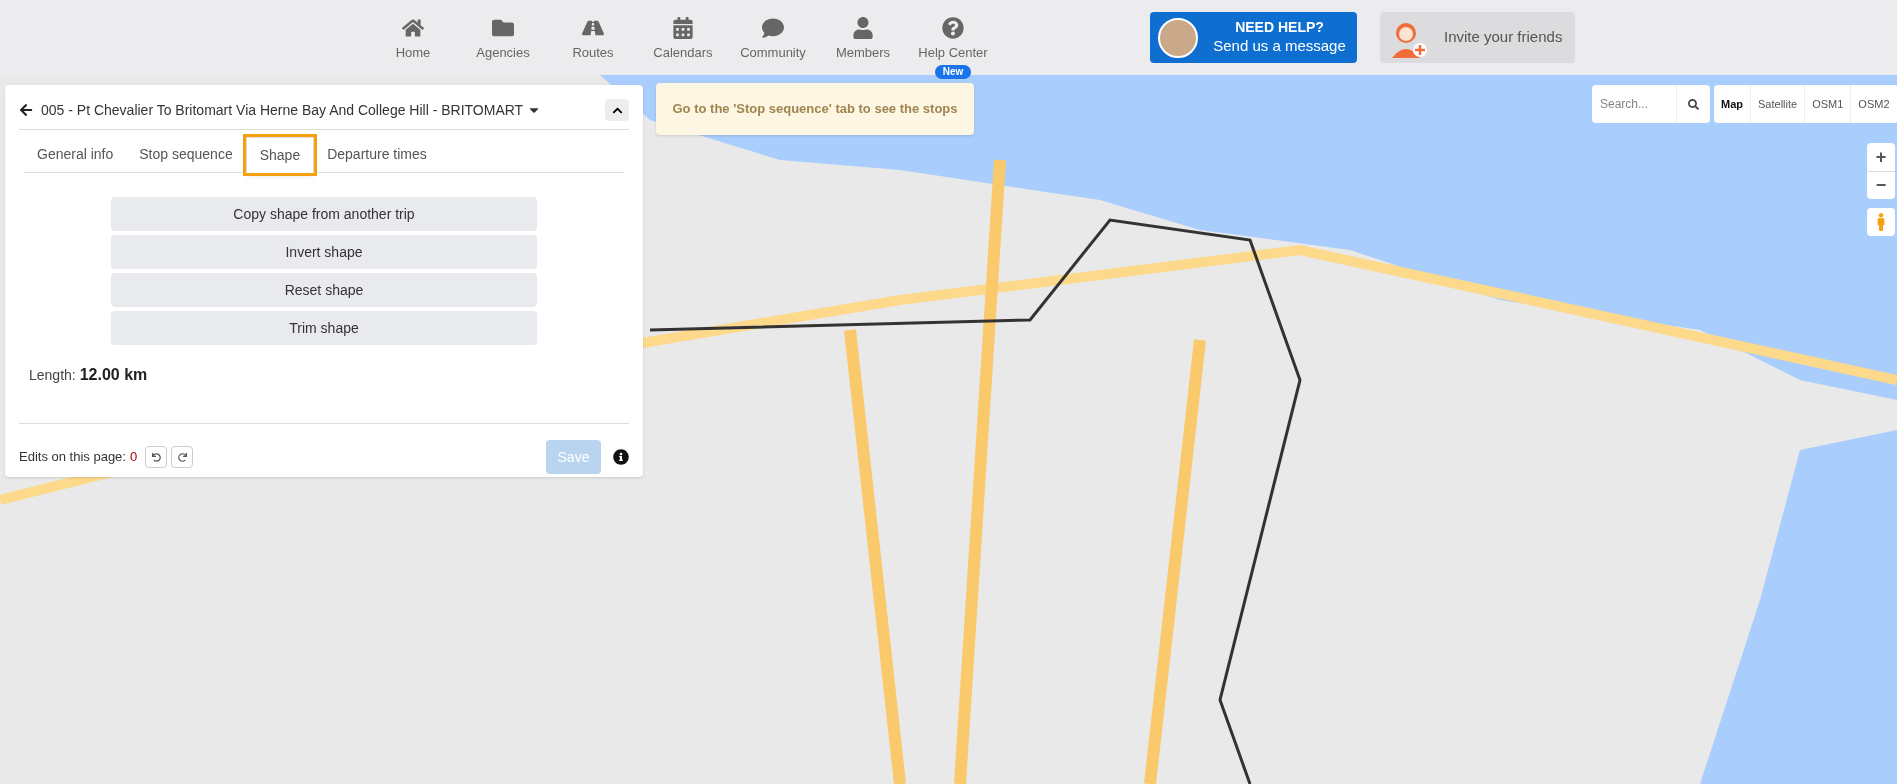 This screenshot has height=784, width=1897. What do you see at coordinates (324, 328) in the screenshot?
I see `shape-action-button: Trim shape` at bounding box center [324, 328].